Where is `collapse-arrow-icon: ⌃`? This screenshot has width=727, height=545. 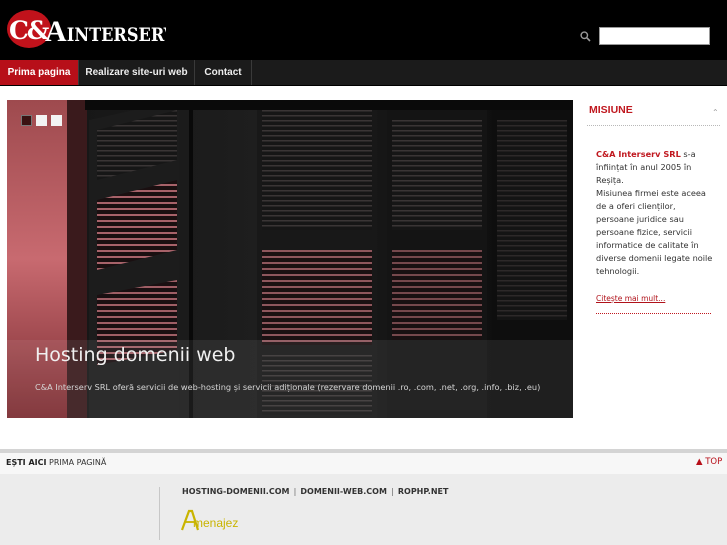 collapse-arrow-icon: ⌃ is located at coordinates (715, 112).